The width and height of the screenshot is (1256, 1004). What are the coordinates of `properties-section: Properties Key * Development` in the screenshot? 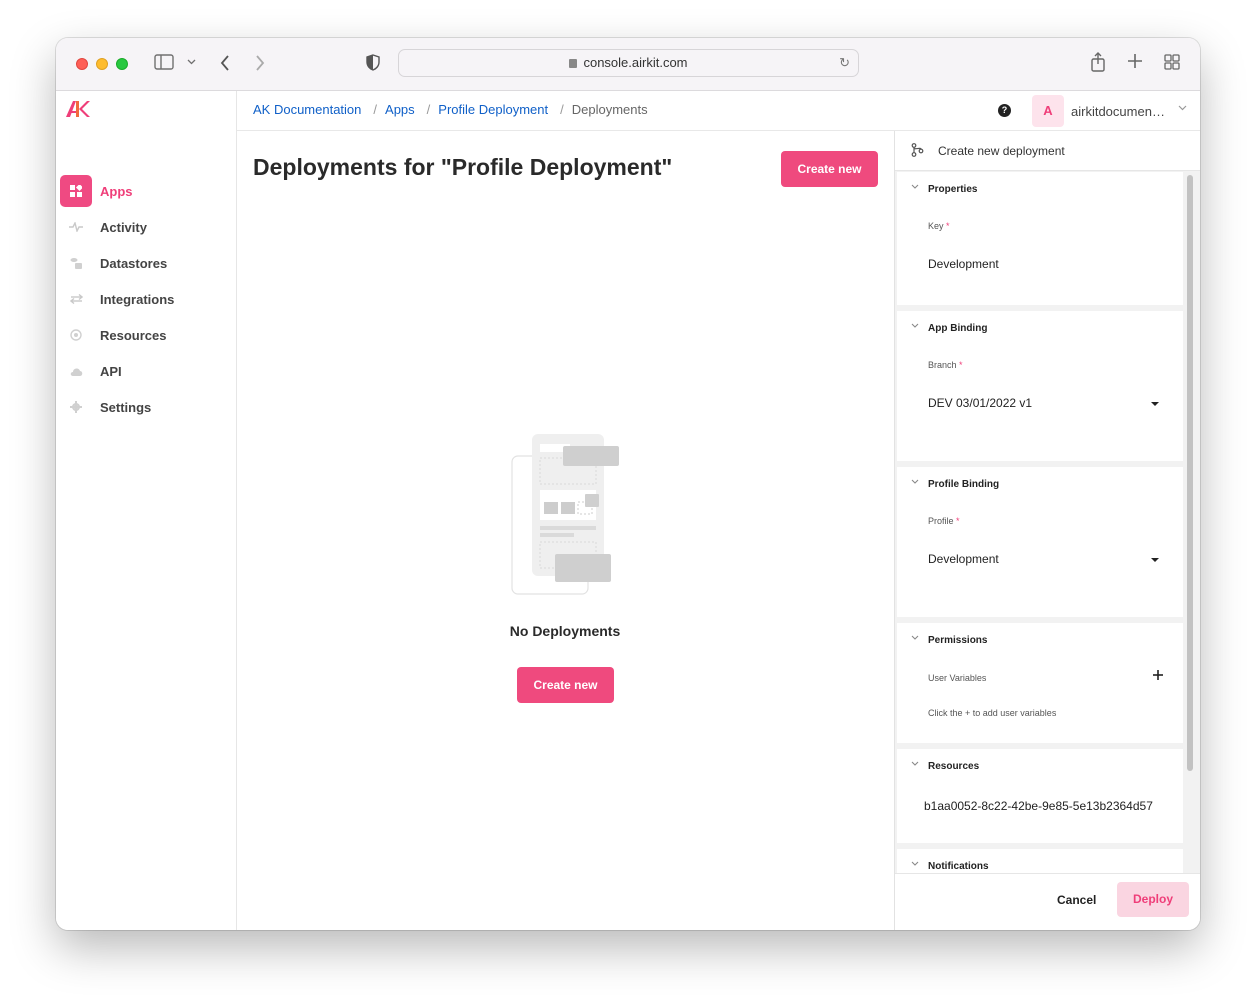 It's located at (1040, 238).